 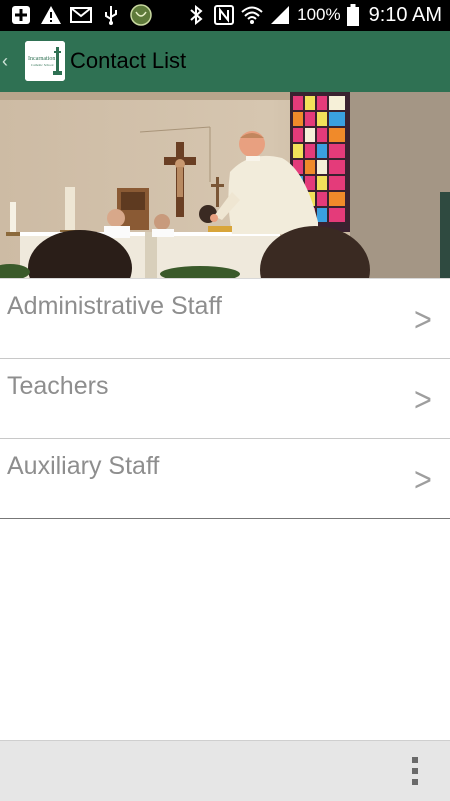 What do you see at coordinates (21, 15) in the screenshot?
I see `add-icon` at bounding box center [21, 15].